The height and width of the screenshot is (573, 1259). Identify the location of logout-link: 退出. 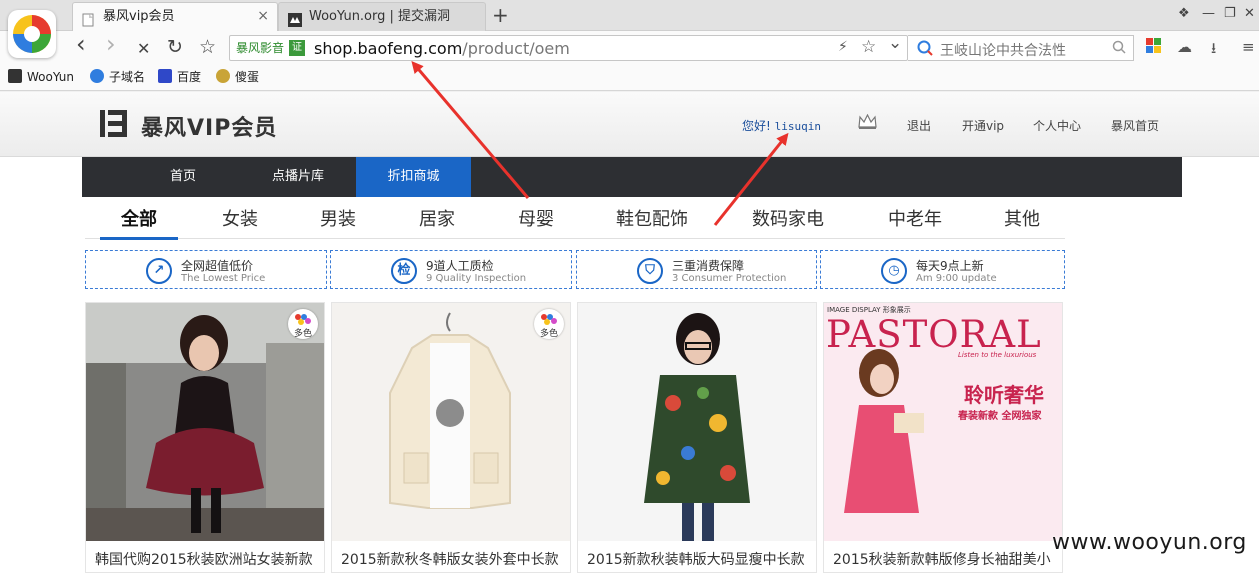
(919, 125).